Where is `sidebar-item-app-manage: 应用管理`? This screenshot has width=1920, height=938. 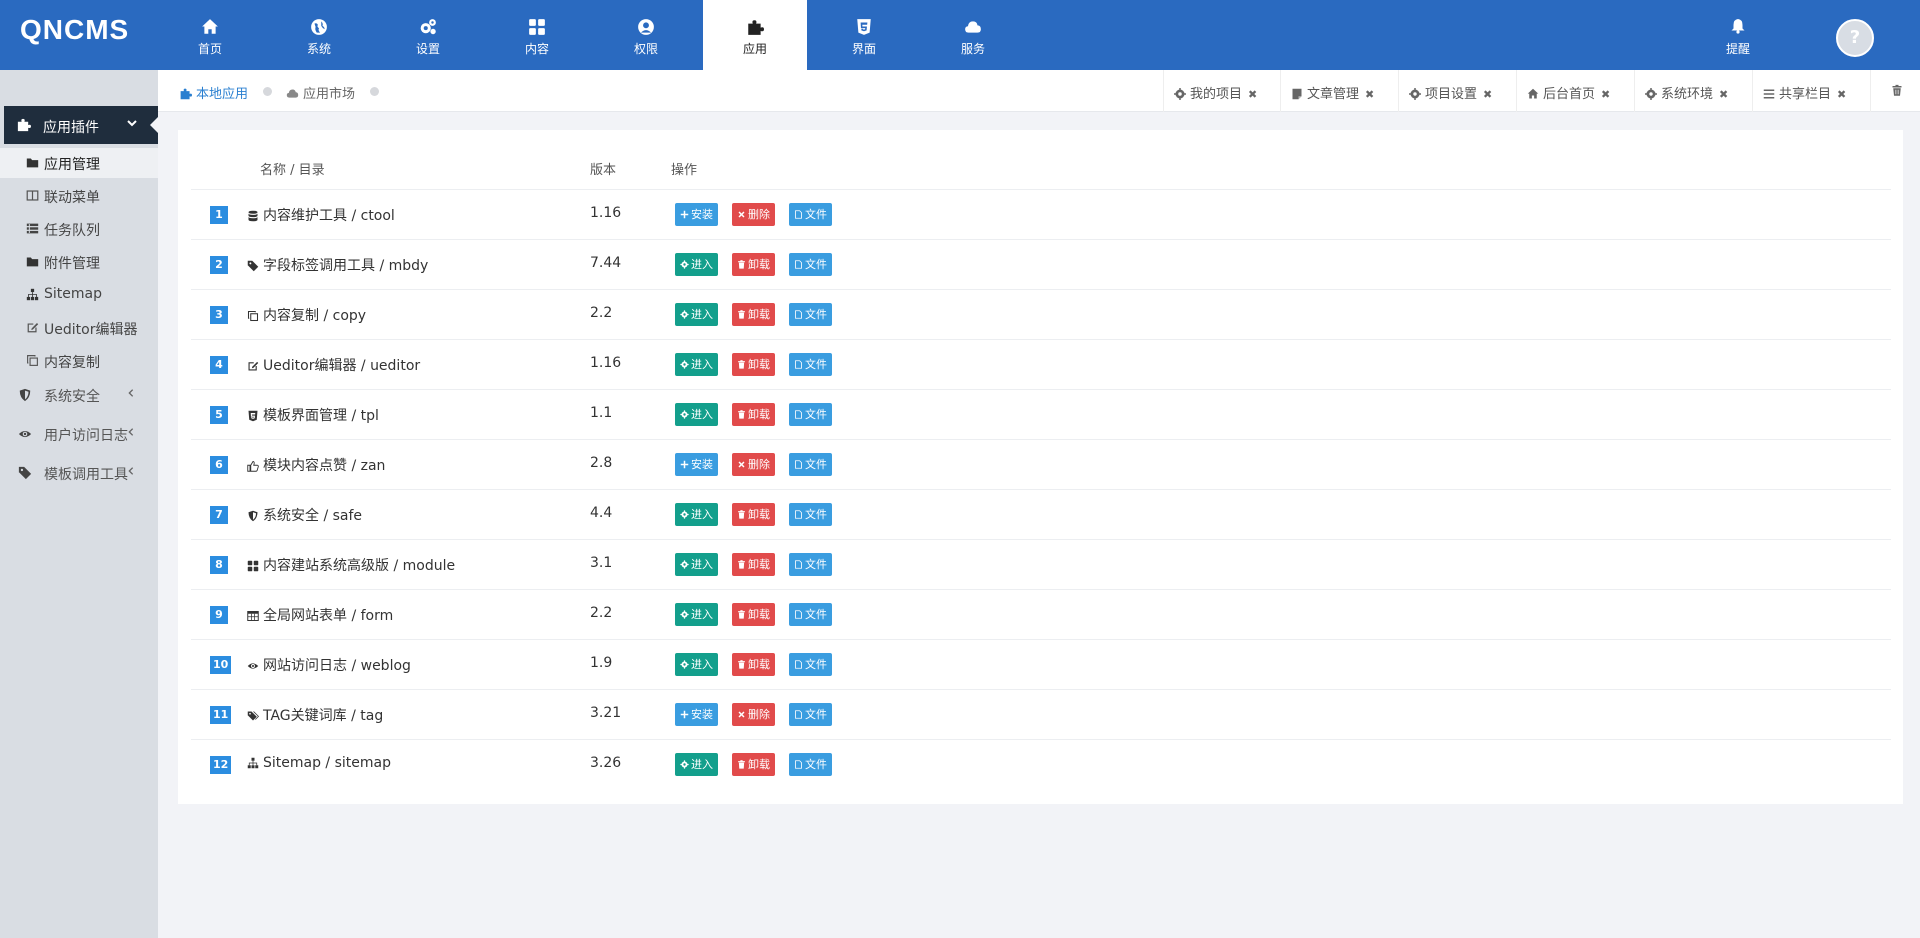 sidebar-item-app-manage: 应用管理 is located at coordinates (79, 163).